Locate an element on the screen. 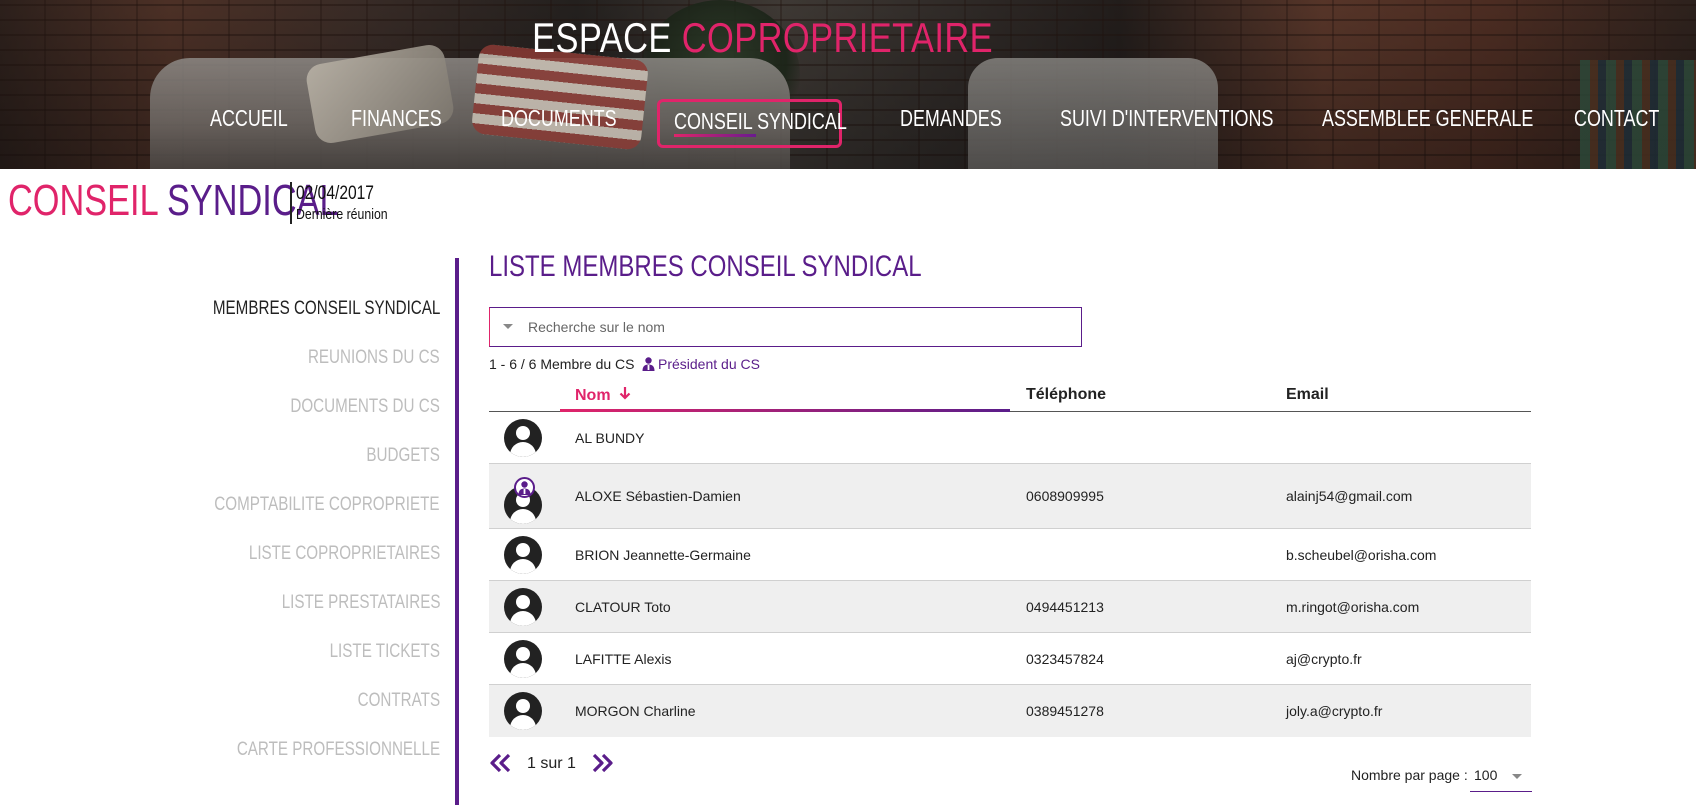 Image resolution: width=1696 pixels, height=805 pixels. search-field is located at coordinates (785, 327).